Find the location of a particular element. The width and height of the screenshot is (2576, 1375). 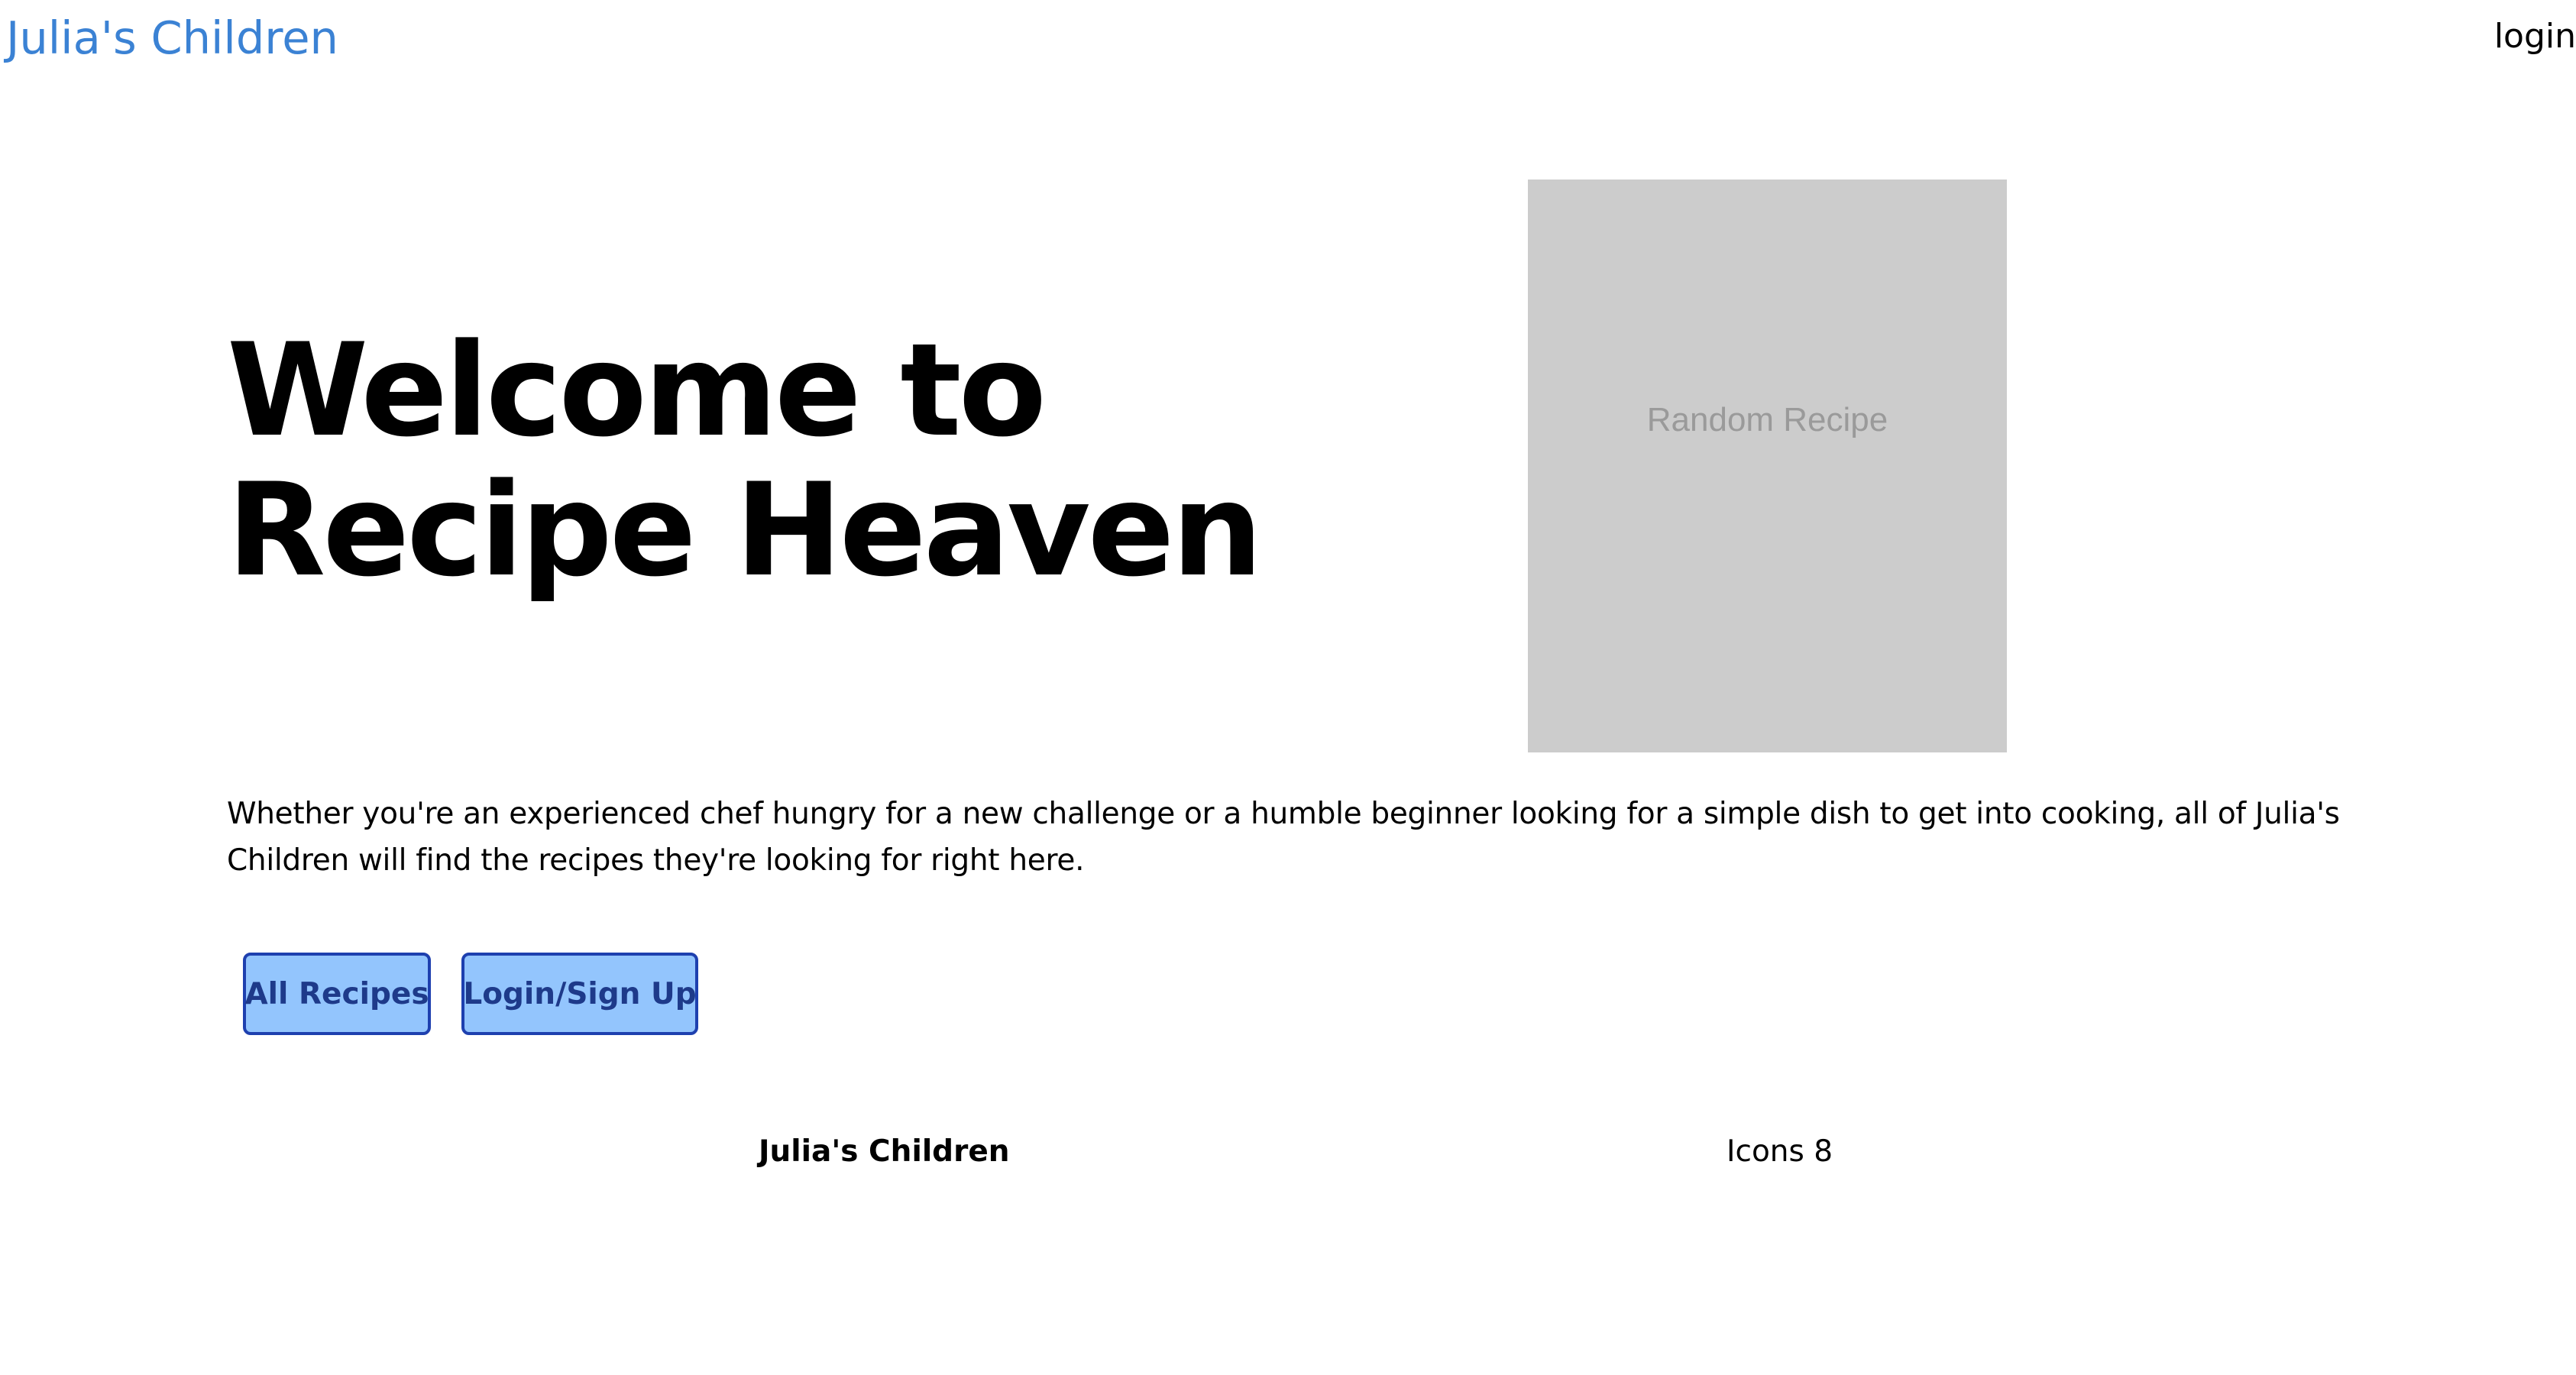

hero-title: Welcome to Recipe Heaven is located at coordinates (745, 460).